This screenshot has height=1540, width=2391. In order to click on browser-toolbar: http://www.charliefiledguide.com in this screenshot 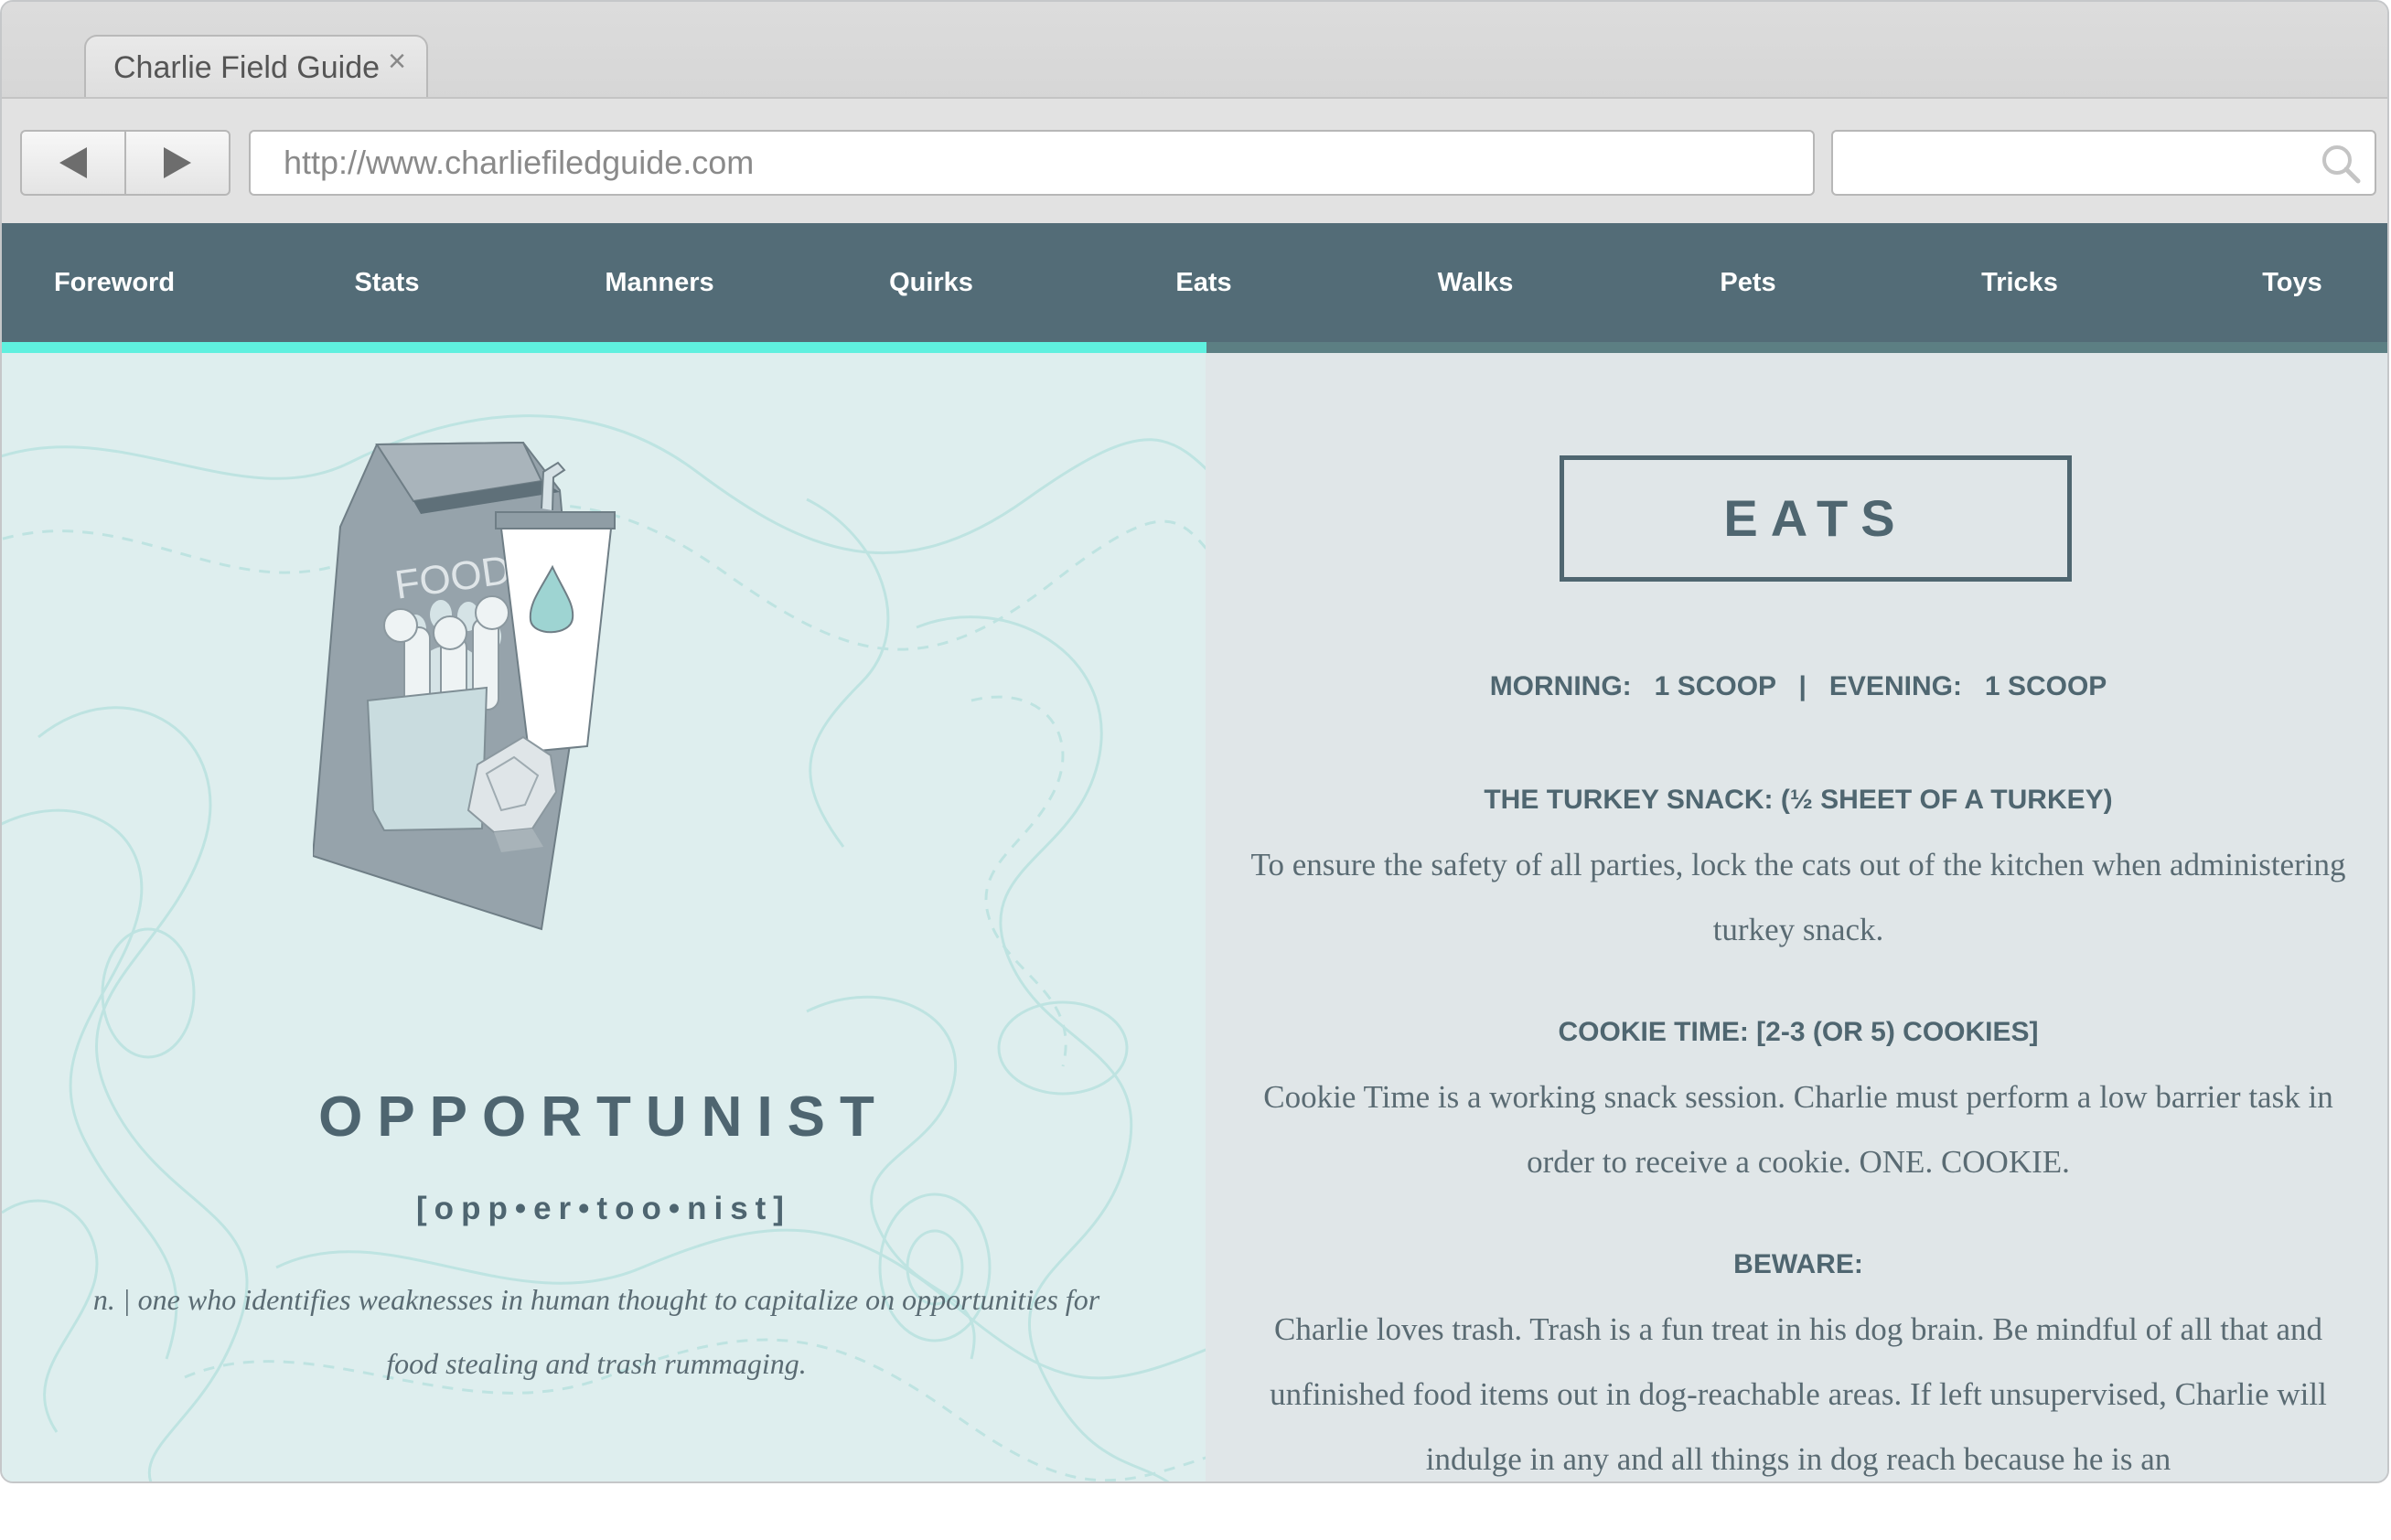, I will do `click(1194, 161)`.